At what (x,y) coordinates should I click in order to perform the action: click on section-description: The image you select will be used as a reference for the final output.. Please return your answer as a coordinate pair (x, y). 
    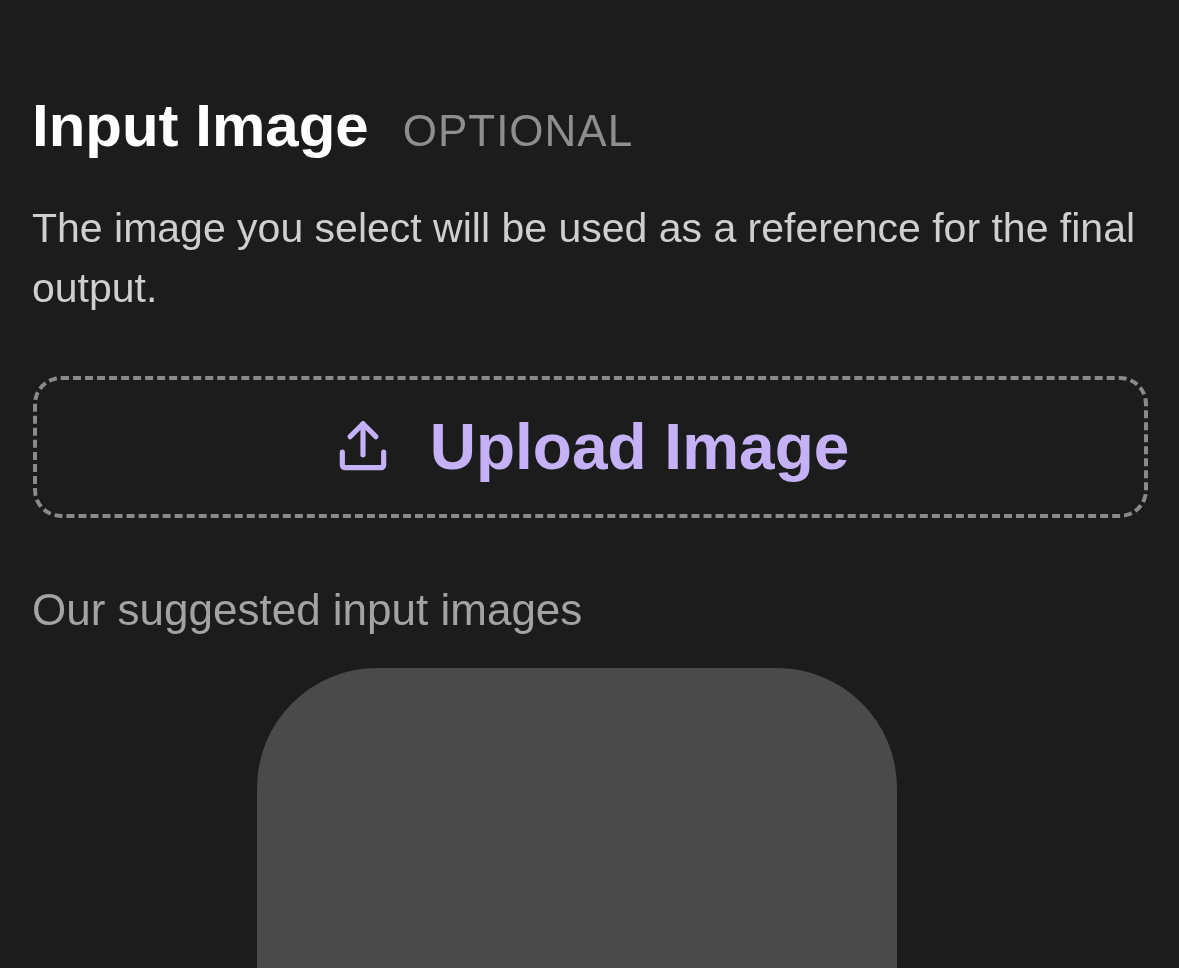
    Looking at the image, I should click on (584, 258).